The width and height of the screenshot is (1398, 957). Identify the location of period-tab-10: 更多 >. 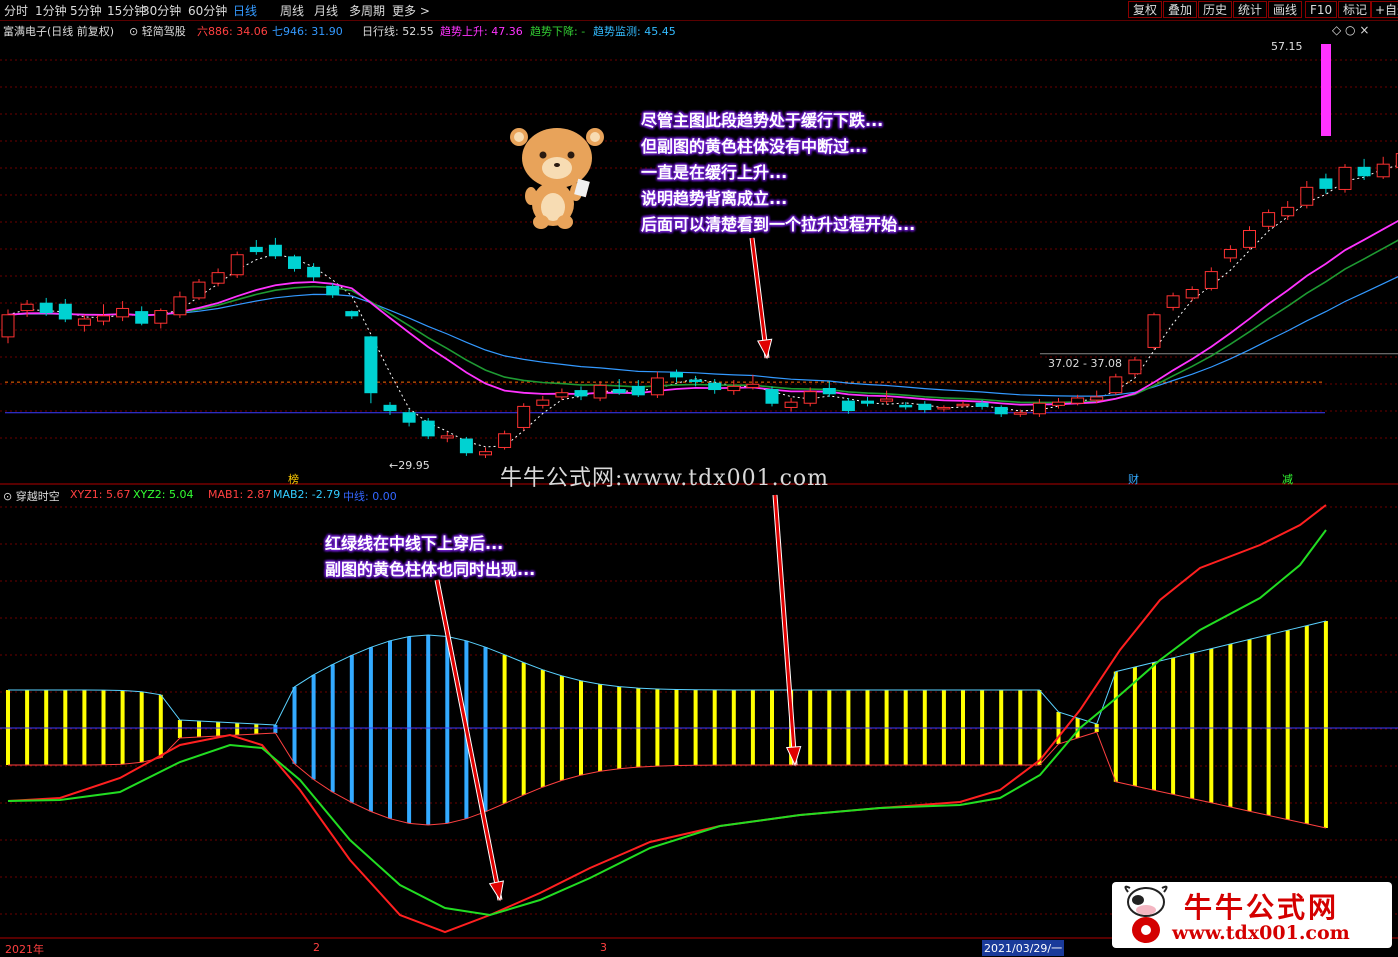
(411, 10).